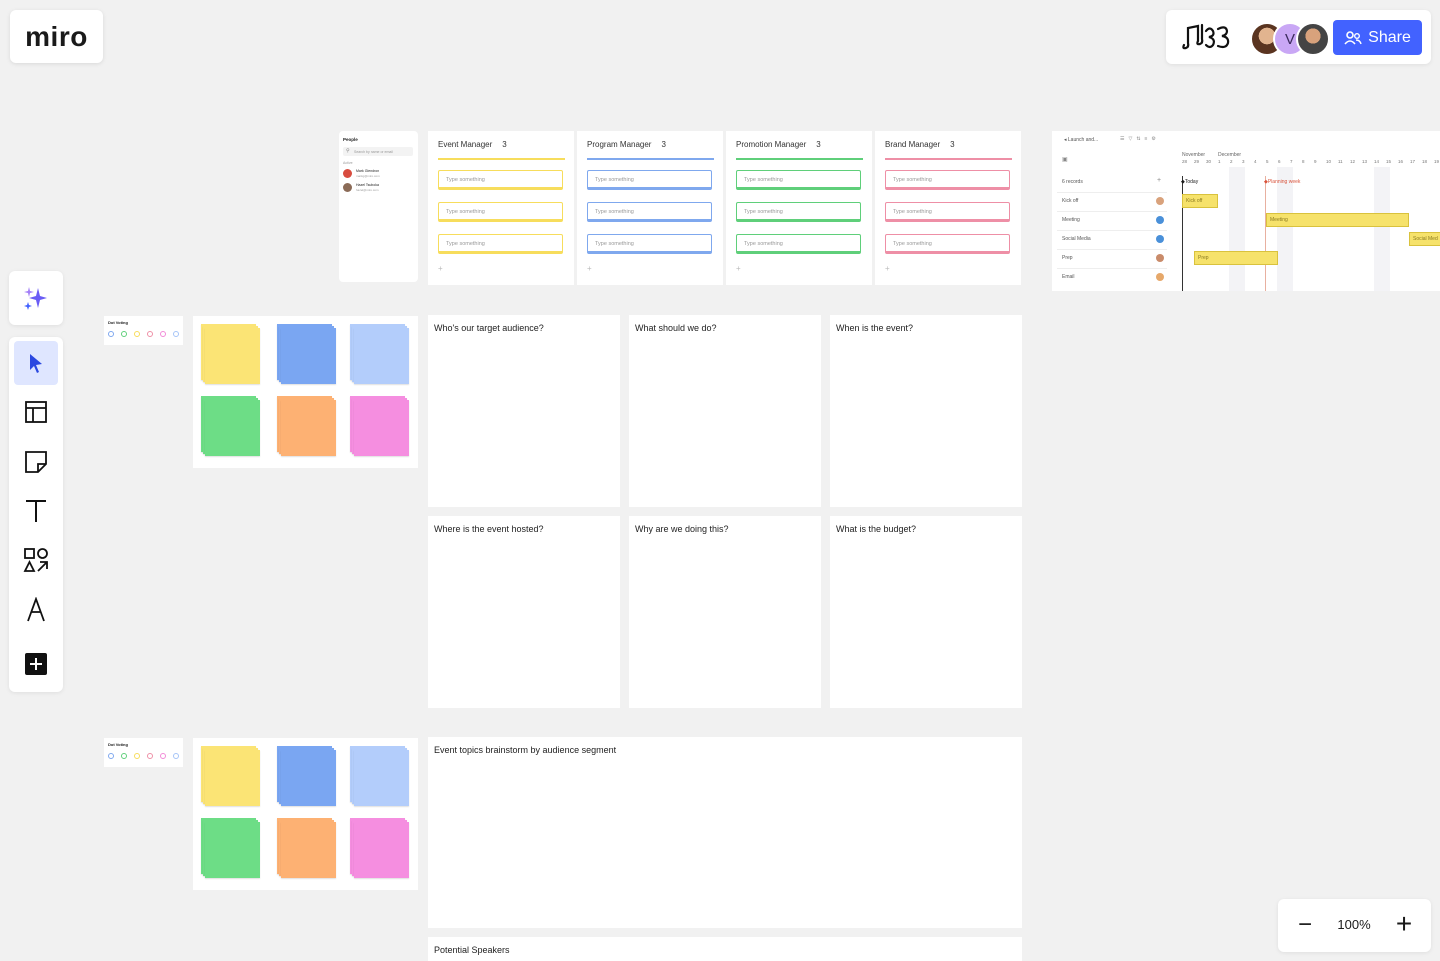 This screenshot has height=961, width=1440. I want to click on templates-icon, so click(36, 412).